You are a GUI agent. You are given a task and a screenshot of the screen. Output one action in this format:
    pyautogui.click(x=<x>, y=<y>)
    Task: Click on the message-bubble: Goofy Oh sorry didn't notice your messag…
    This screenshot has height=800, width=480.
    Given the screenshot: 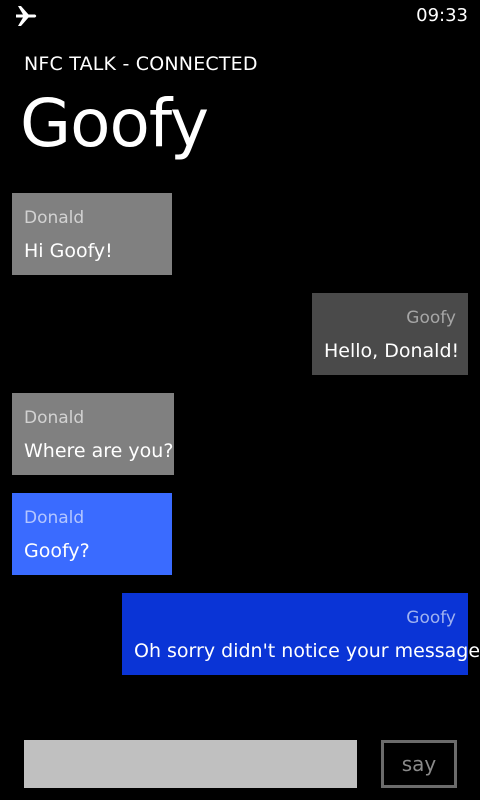 What is the action you would take?
    pyautogui.click(x=301, y=634)
    